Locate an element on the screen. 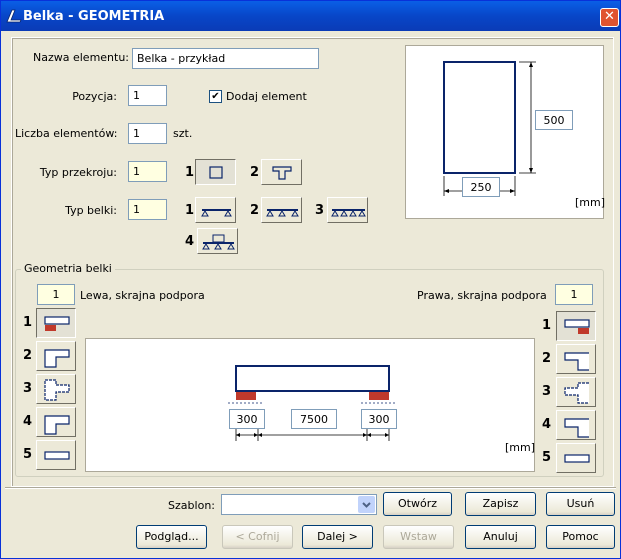 Image resolution: width=621 pixels, height=559 pixels. right-support-wall-button is located at coordinates (576, 359).